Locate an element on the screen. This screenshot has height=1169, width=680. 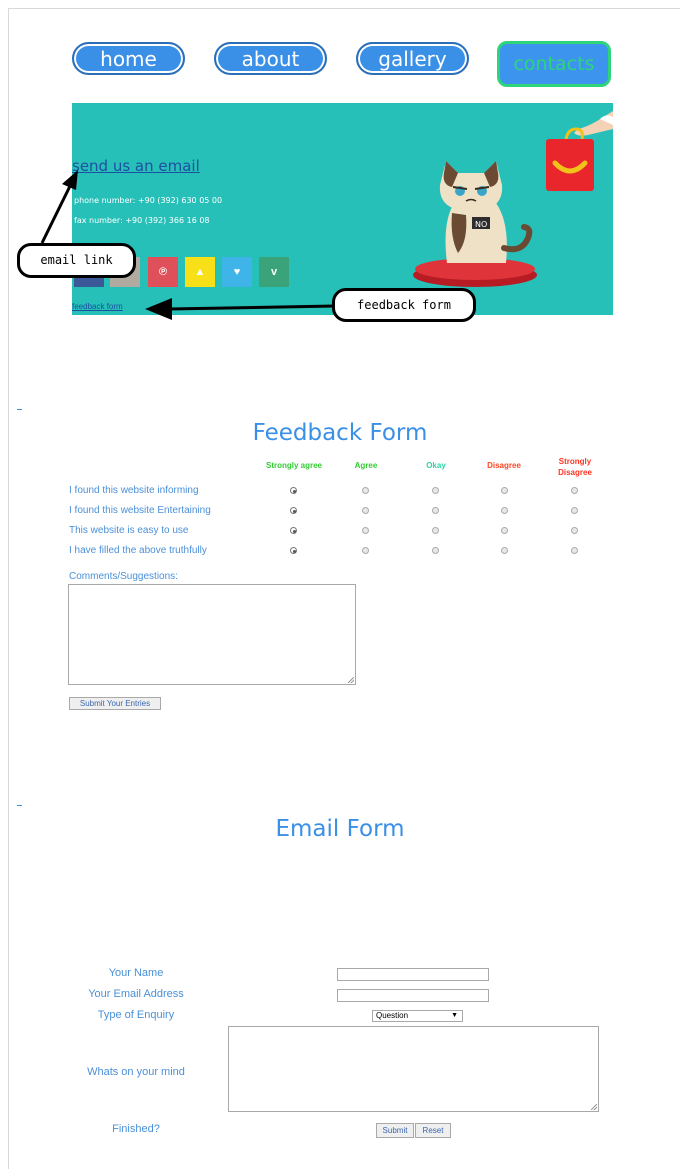
col-strongly-agree: Strongly agree is located at coordinates (293, 465).